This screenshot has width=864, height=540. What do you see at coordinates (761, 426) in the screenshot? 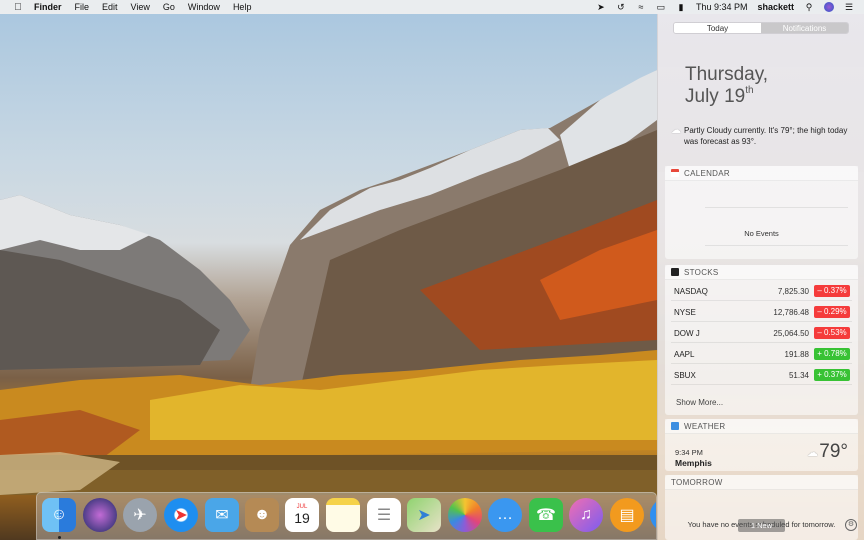
I see `weather-header: WEATHER` at bounding box center [761, 426].